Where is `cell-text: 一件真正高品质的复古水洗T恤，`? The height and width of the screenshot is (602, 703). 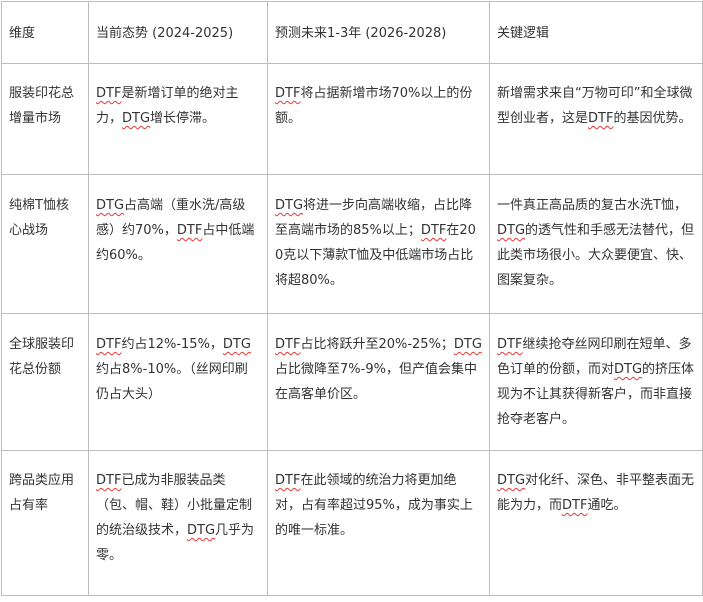
cell-text: 一件真正高品质的复古水洗T恤， is located at coordinates (592, 205).